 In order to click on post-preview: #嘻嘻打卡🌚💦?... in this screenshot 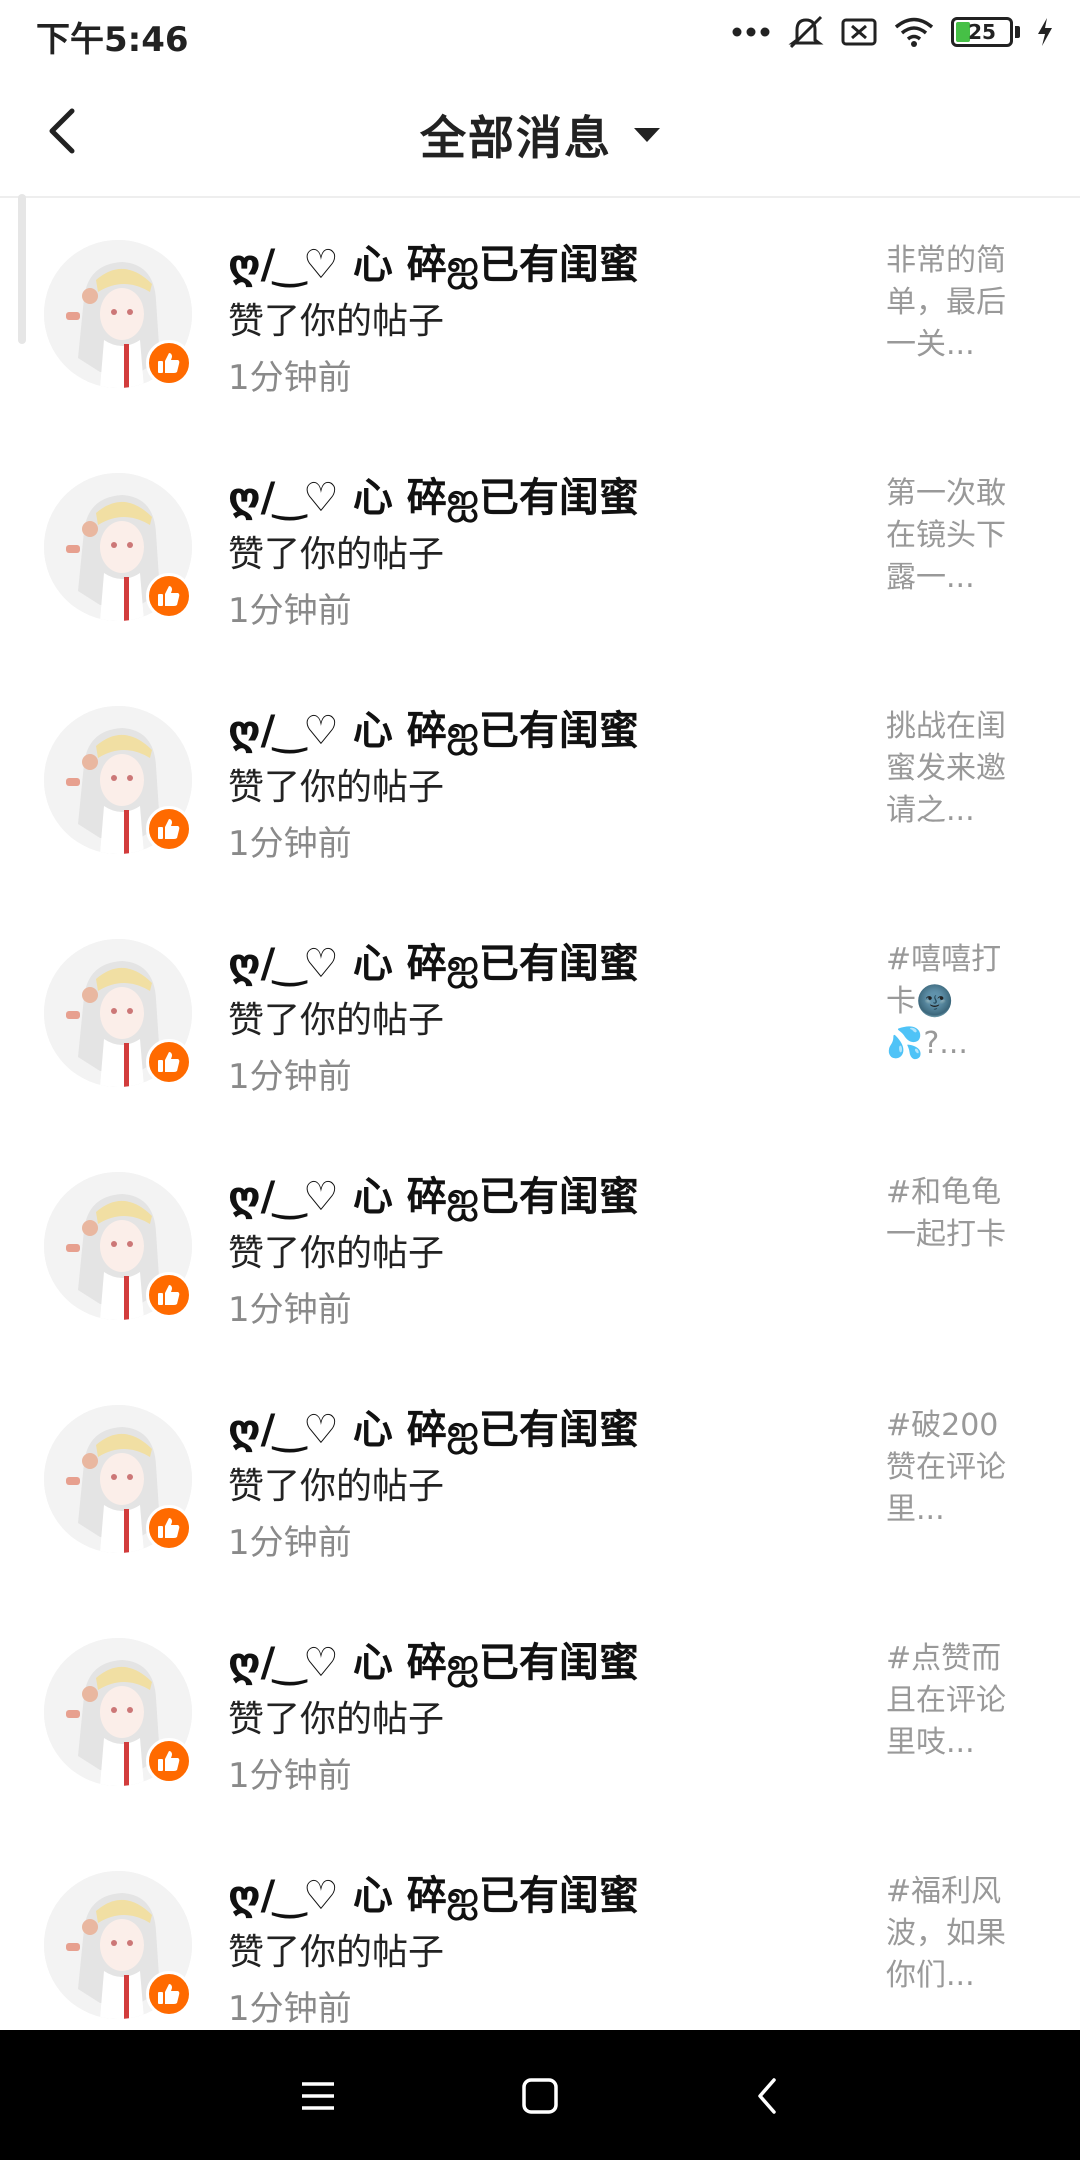, I will do `click(951, 1002)`.